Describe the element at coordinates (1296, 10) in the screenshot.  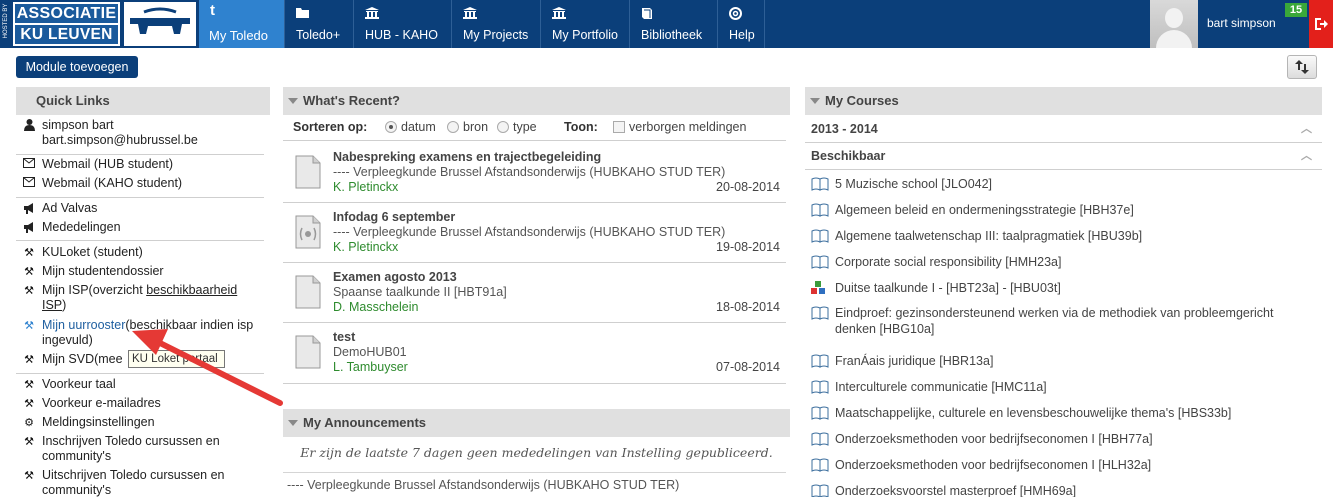
I see `notification-badge: 15` at that location.